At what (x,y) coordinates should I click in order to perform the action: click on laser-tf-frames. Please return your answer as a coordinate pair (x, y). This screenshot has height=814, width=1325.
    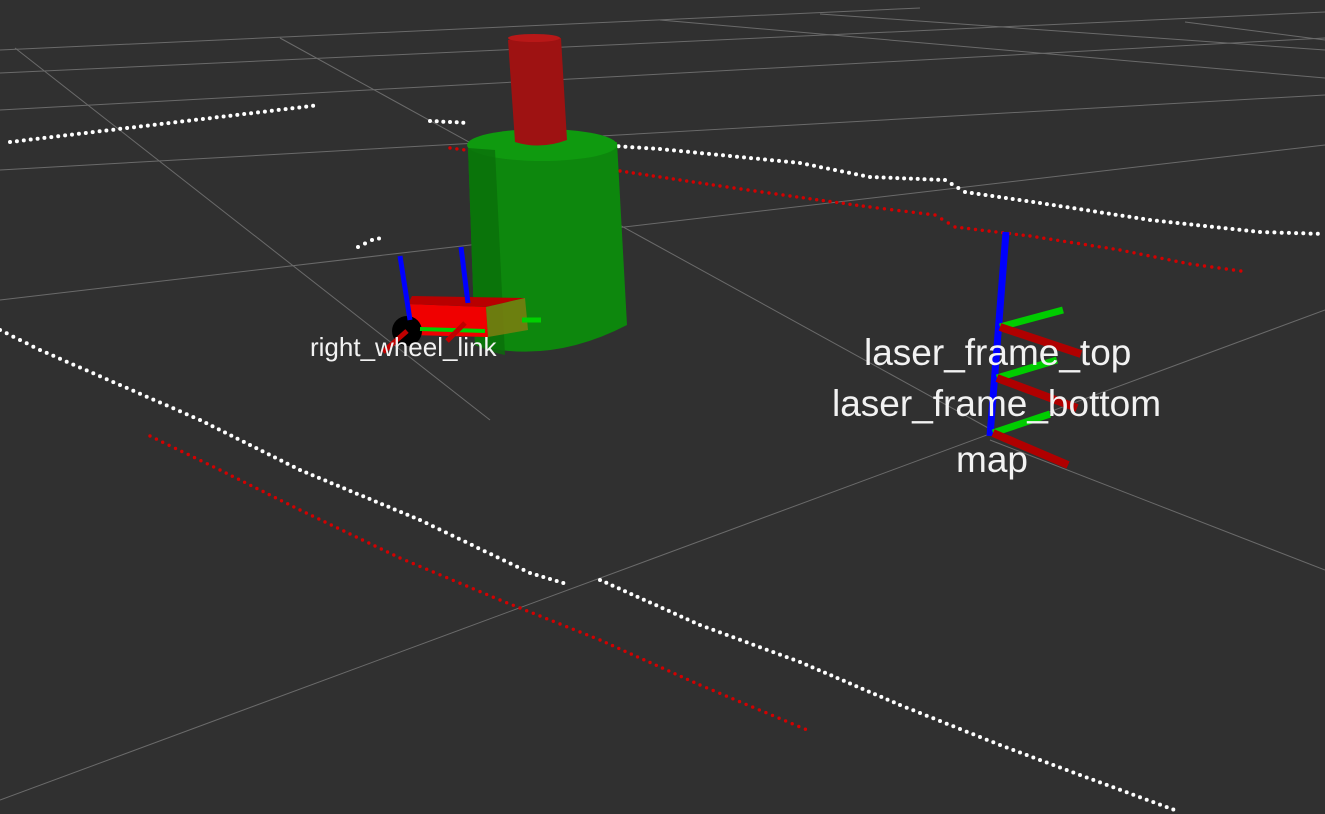
    Looking at the image, I should click on (1034, 350).